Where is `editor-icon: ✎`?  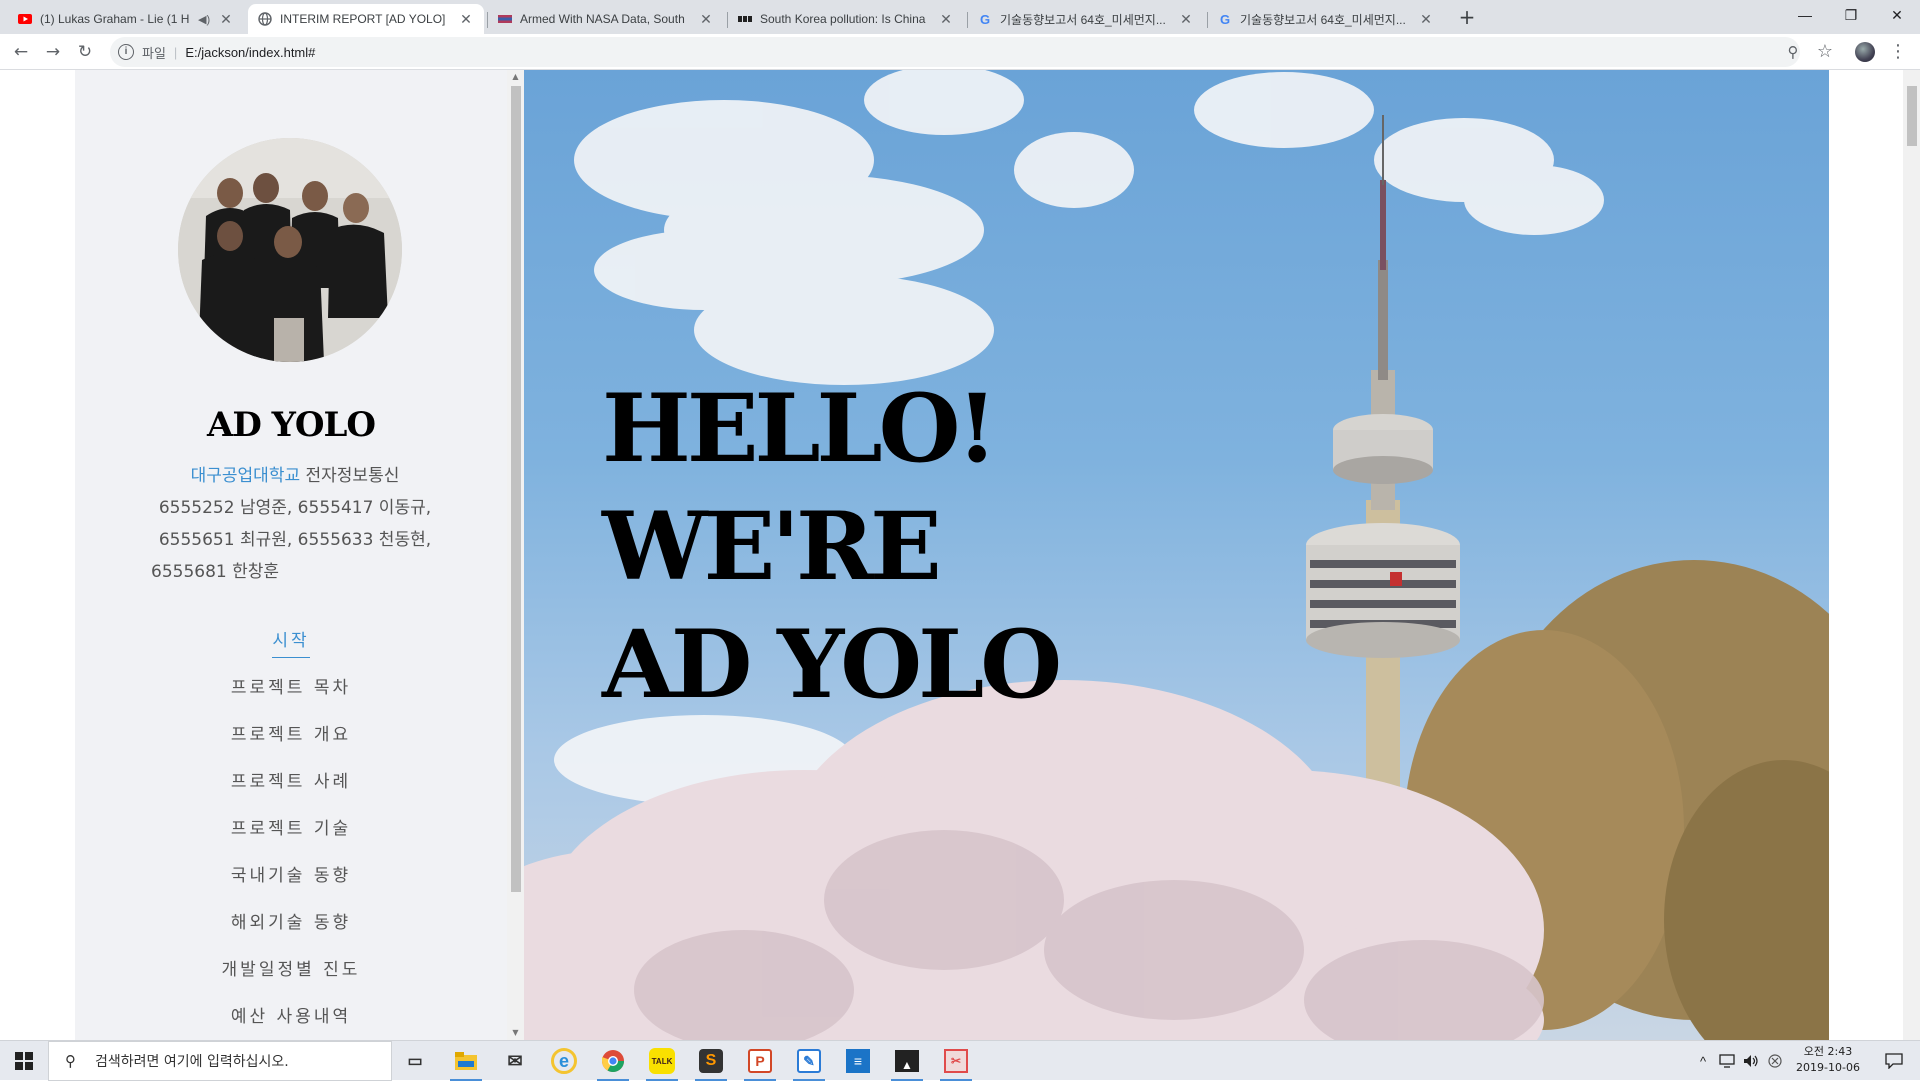 editor-icon: ✎ is located at coordinates (809, 1063).